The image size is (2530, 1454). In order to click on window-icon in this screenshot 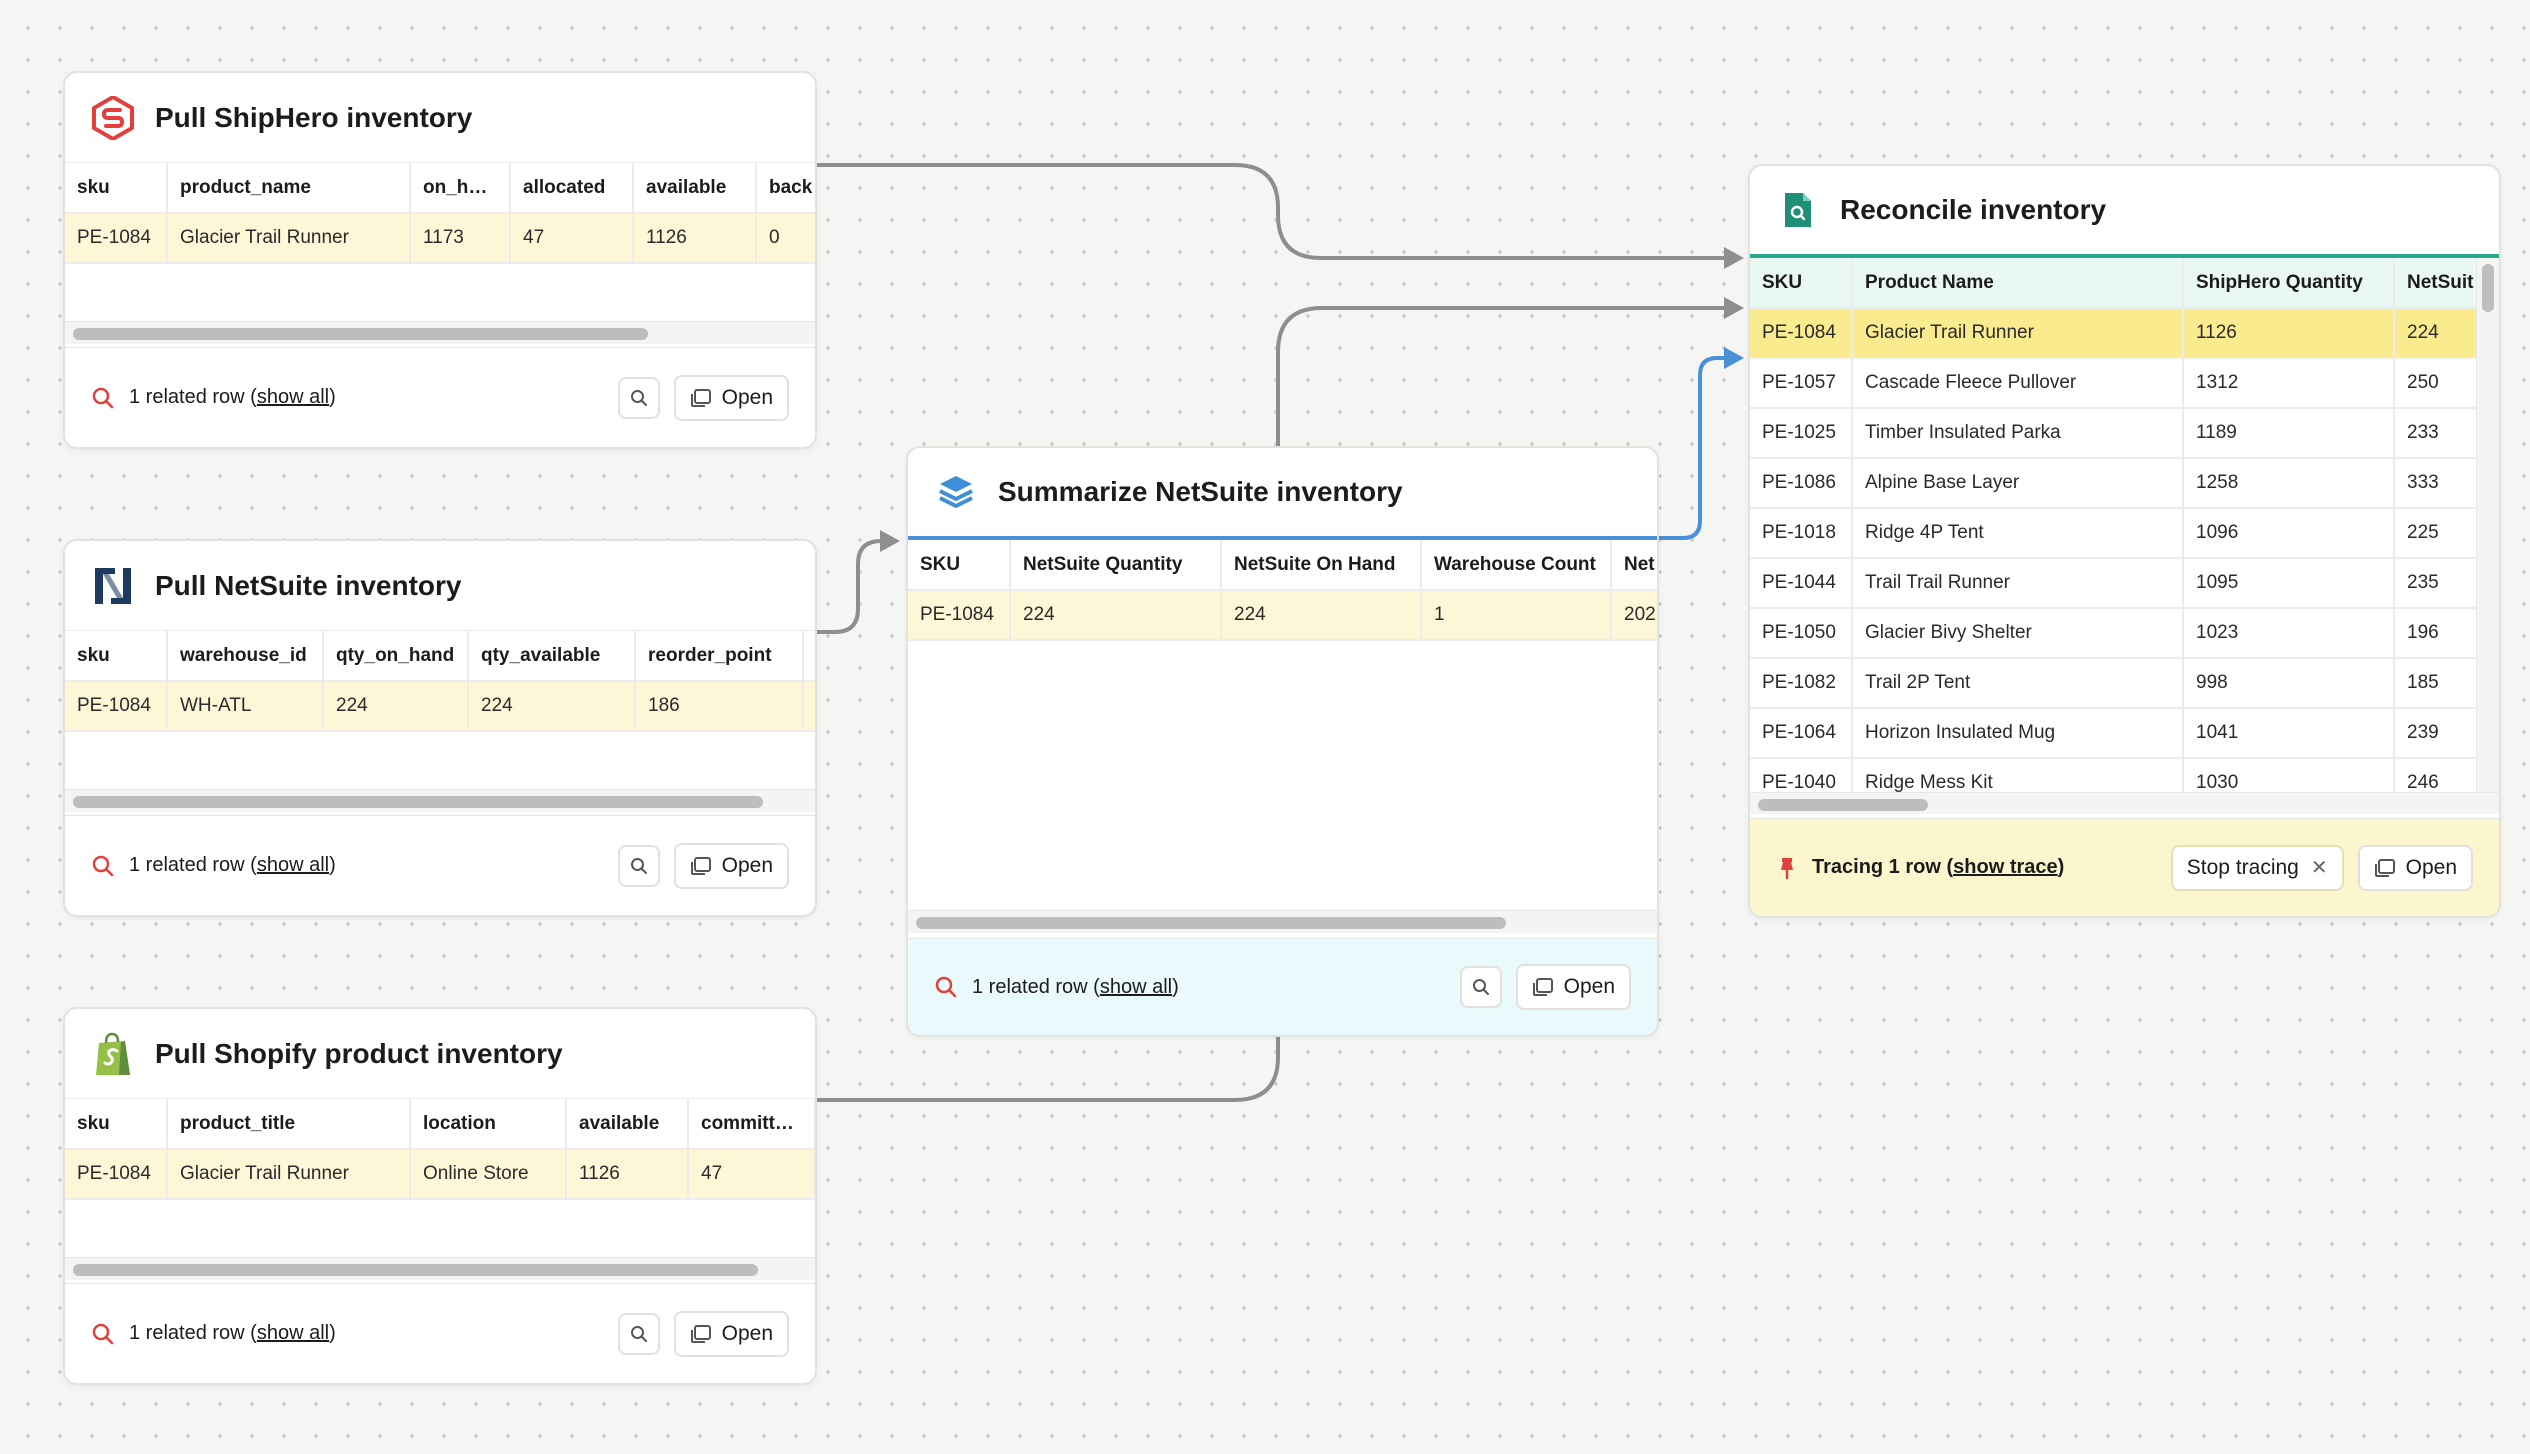, I will do `click(700, 865)`.